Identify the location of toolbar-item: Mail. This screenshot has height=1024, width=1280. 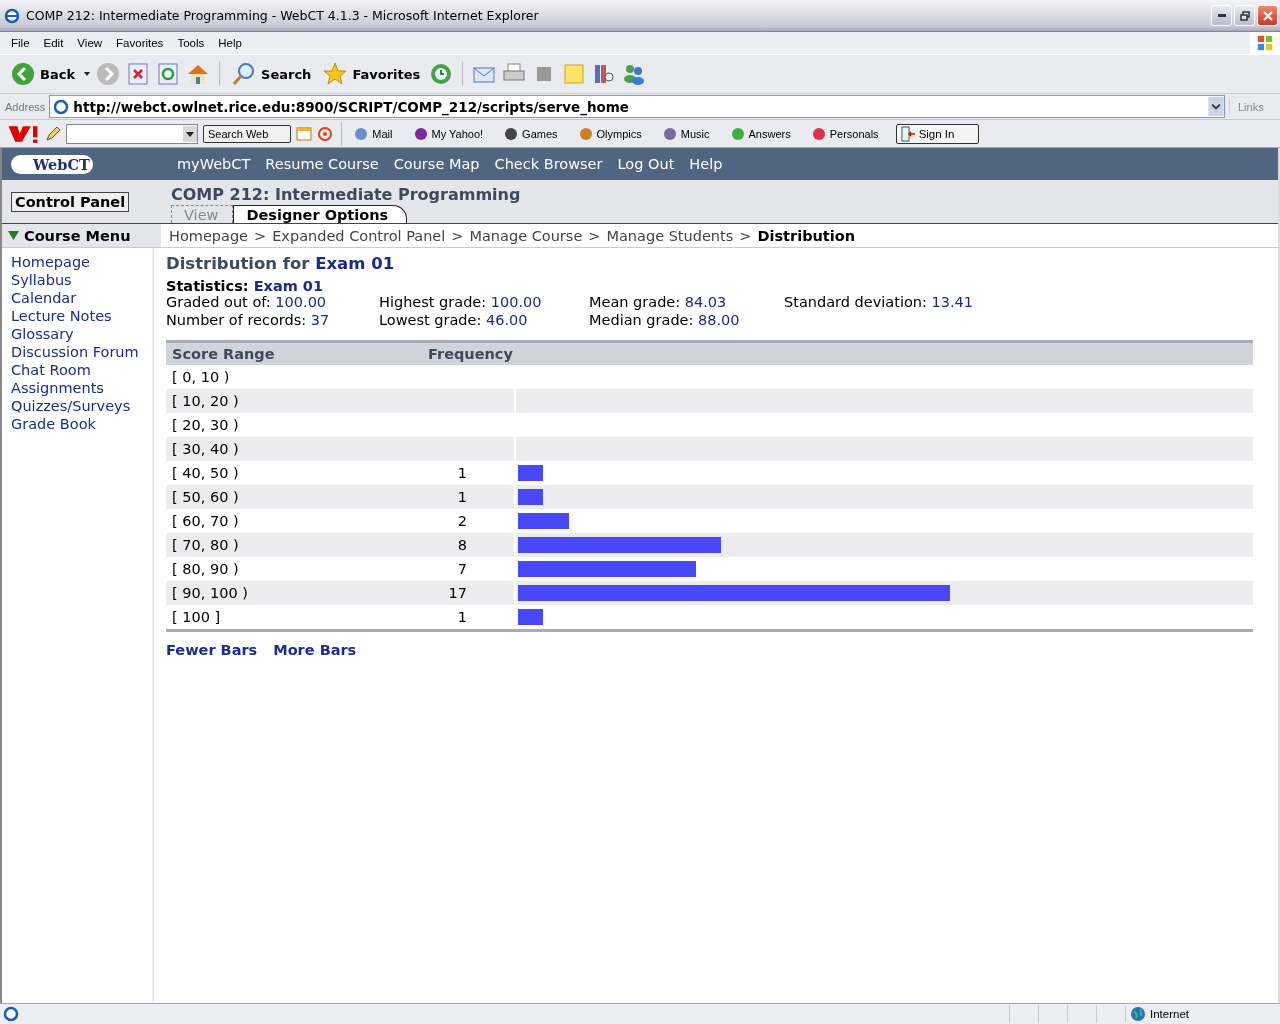
(377, 133).